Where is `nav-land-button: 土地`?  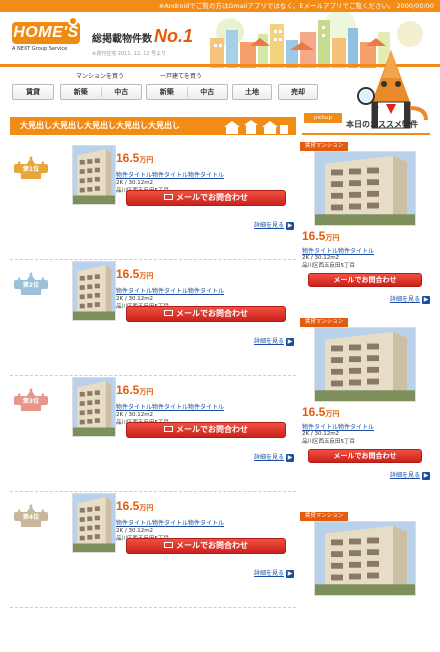
nav-land-button: 土地 is located at coordinates (252, 92).